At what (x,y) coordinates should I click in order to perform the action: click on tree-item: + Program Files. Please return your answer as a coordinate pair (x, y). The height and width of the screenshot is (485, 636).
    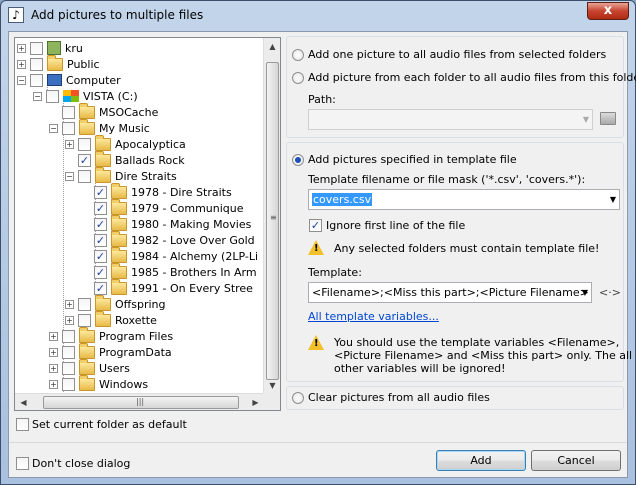
    Looking at the image, I should click on (111, 335).